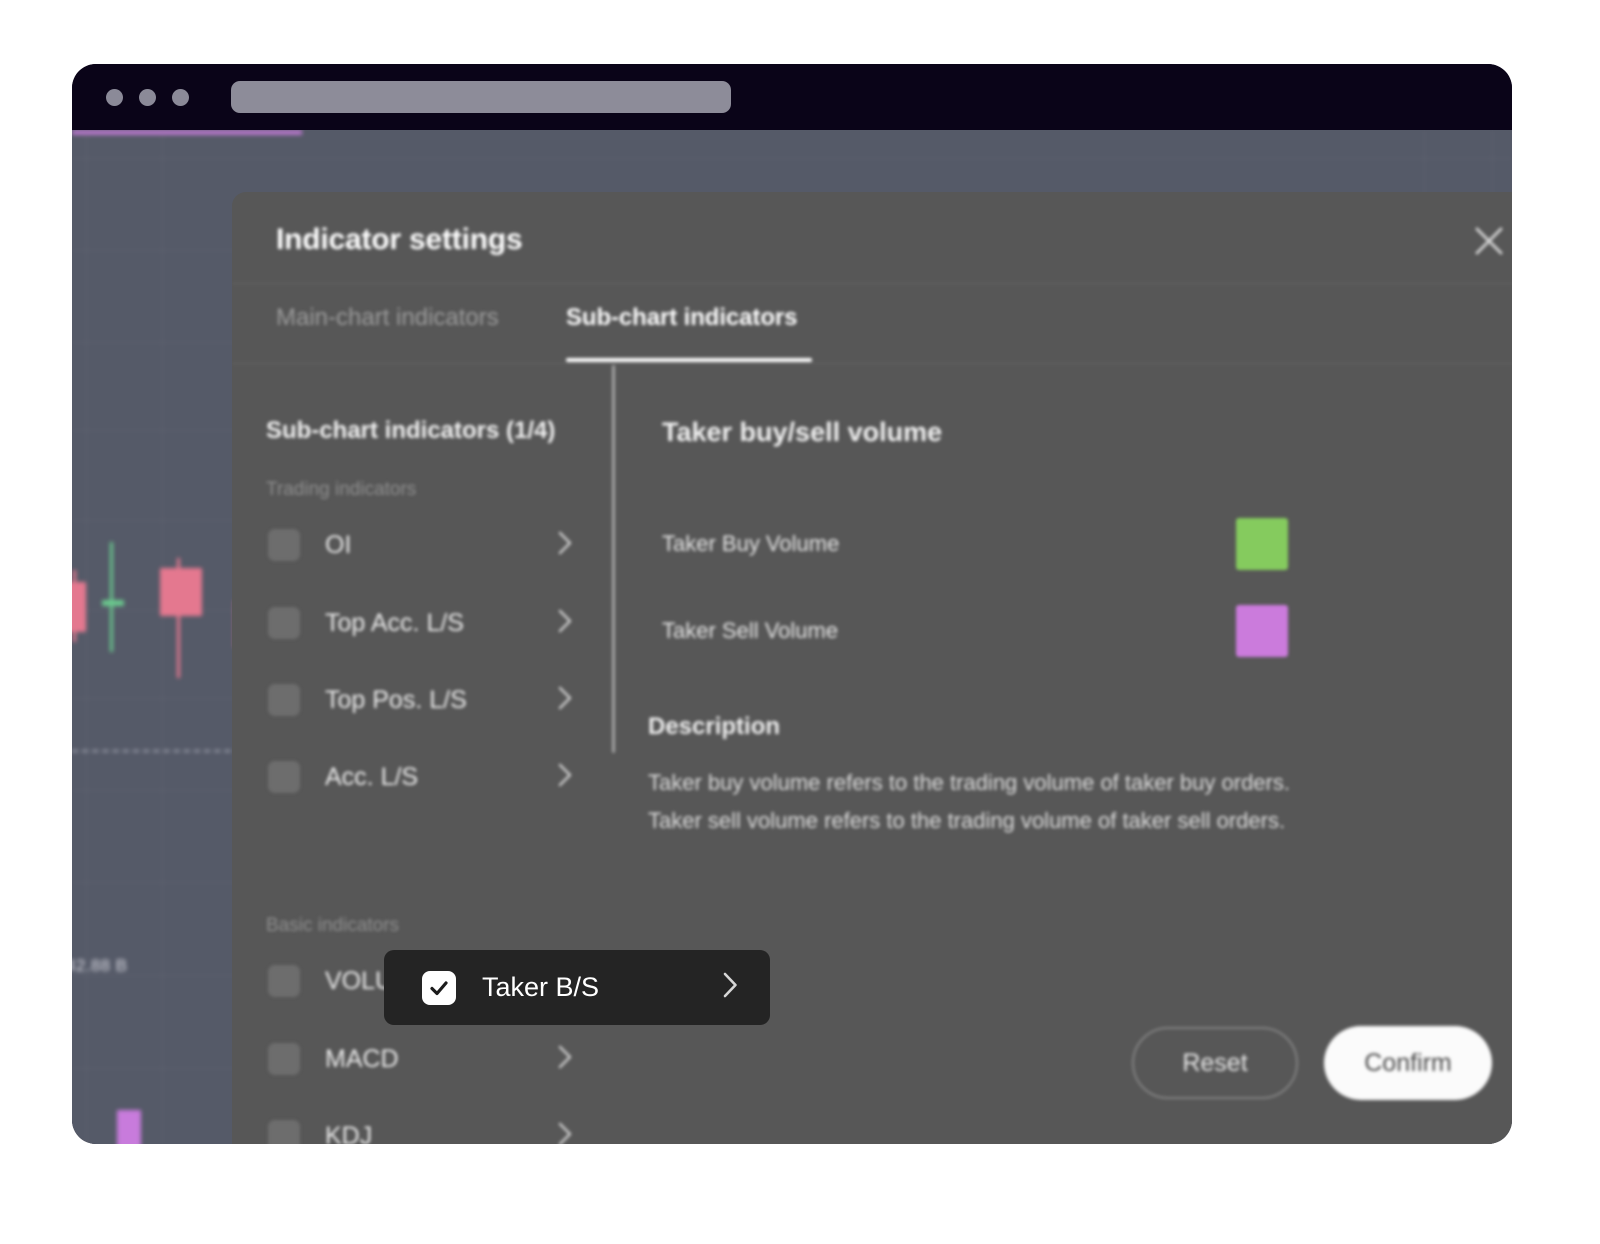  I want to click on check-icon, so click(439, 987).